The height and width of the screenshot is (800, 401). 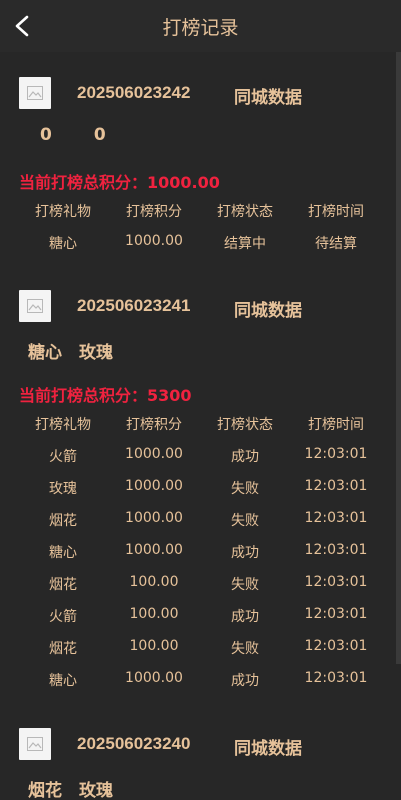 What do you see at coordinates (200, 457) in the screenshot?
I see `table-row: 火箭 1000.00 成功 12:03:01` at bounding box center [200, 457].